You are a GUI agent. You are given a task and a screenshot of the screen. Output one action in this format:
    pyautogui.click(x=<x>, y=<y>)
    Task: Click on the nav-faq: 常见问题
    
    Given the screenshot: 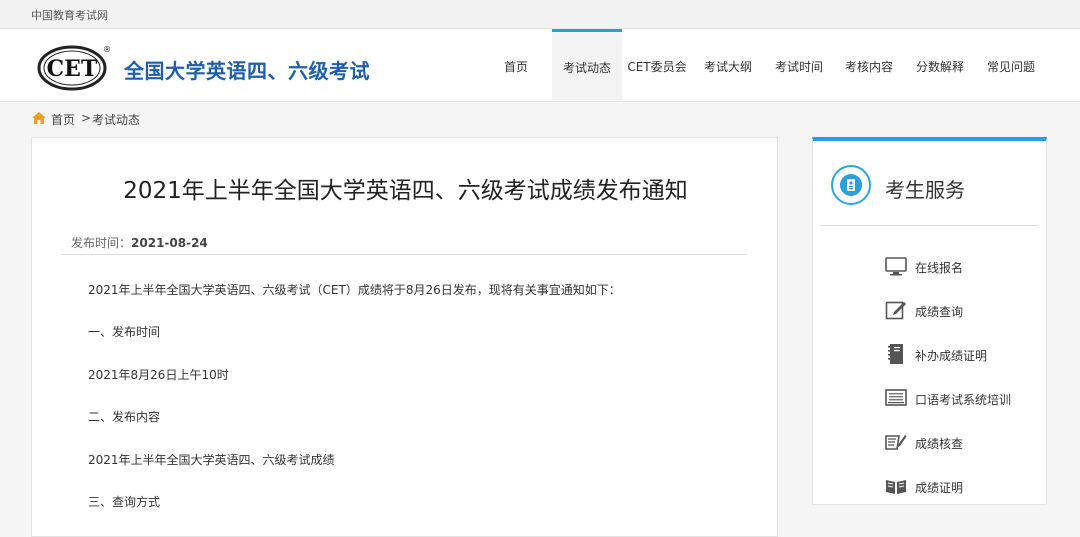 What is the action you would take?
    pyautogui.click(x=1011, y=65)
    